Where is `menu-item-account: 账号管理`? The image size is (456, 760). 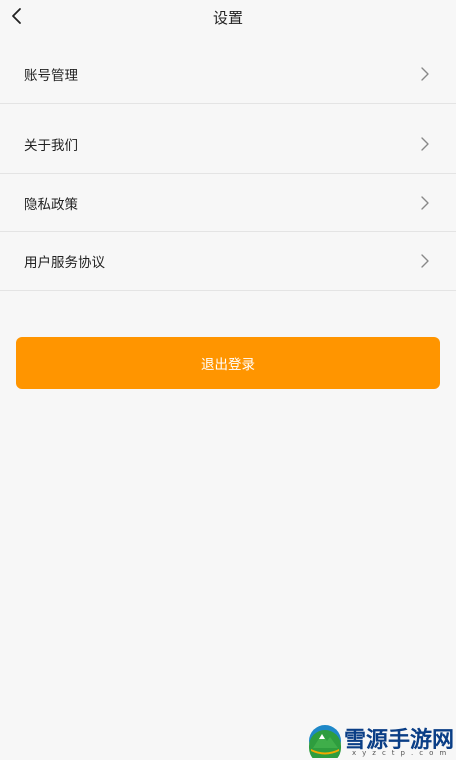
menu-item-account: 账号管理 is located at coordinates (228, 74).